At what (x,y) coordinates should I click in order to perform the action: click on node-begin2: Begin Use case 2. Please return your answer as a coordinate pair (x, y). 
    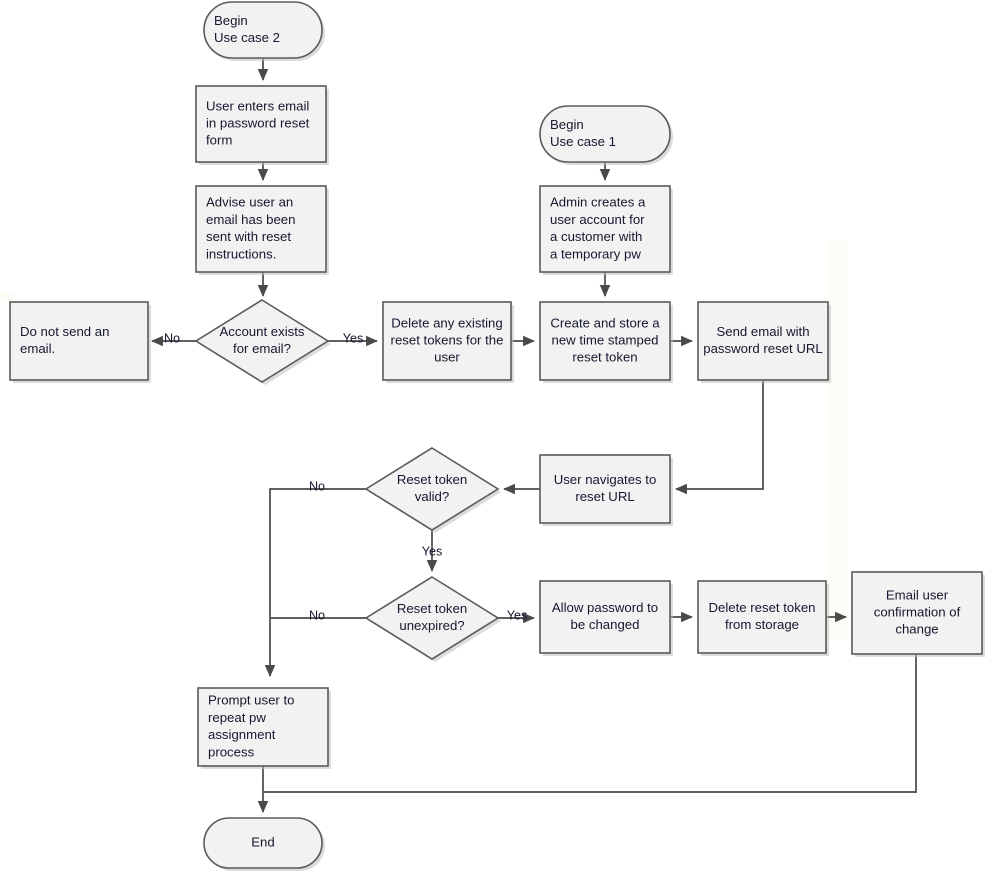
    Looking at the image, I should click on (264, 31).